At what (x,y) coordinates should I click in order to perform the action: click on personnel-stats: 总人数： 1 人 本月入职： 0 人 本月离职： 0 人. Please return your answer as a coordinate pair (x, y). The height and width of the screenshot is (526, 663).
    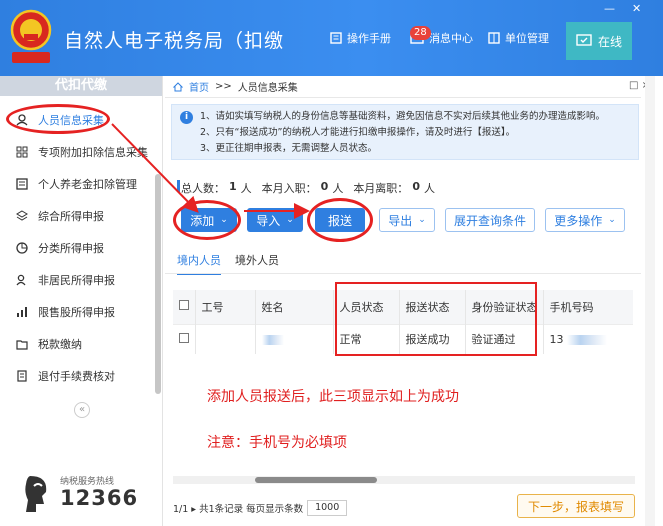
    Looking at the image, I should click on (308, 188).